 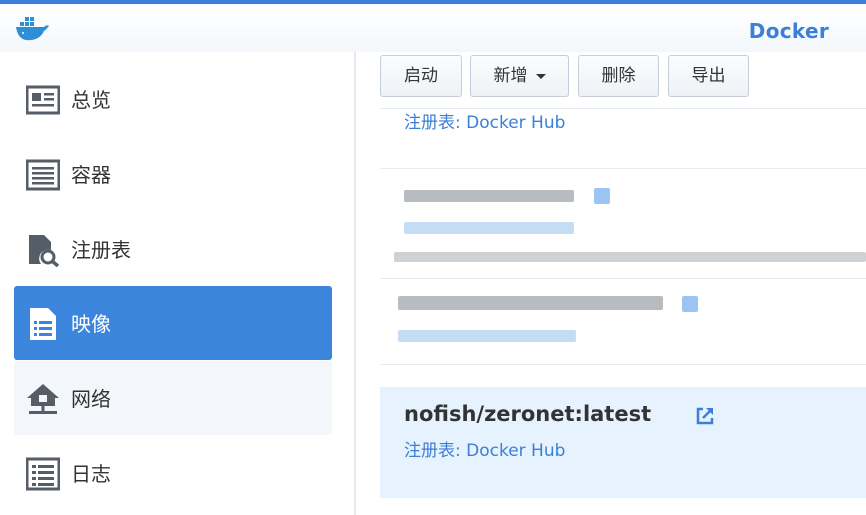 What do you see at coordinates (44, 251) in the screenshot?
I see `registry-search-icon` at bounding box center [44, 251].